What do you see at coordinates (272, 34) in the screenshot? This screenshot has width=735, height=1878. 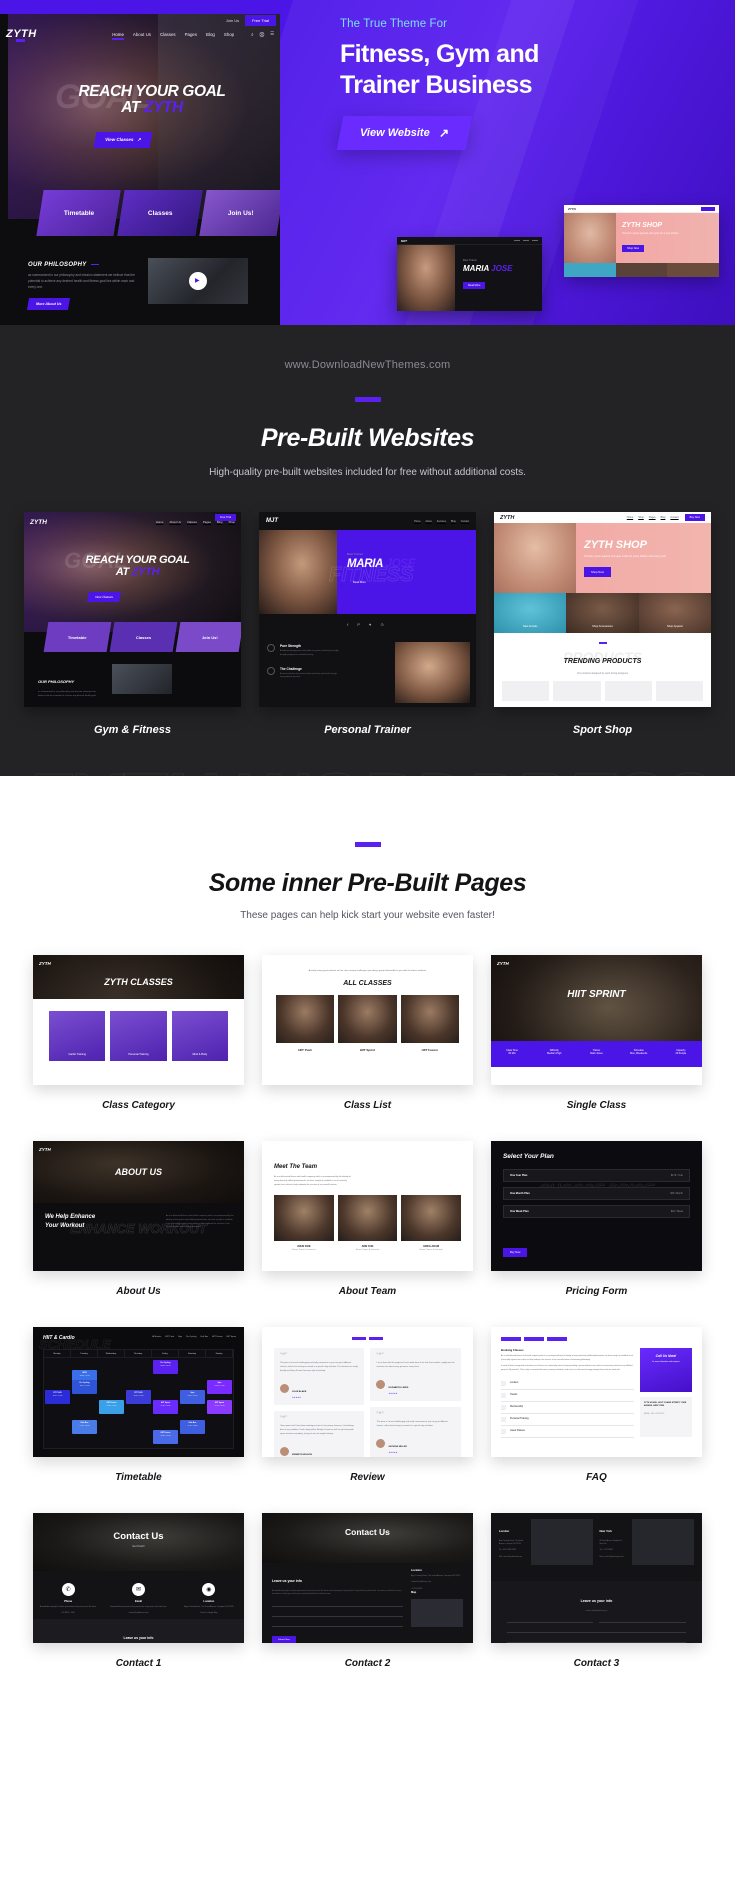 I see `hamburger-icon: ☰` at bounding box center [272, 34].